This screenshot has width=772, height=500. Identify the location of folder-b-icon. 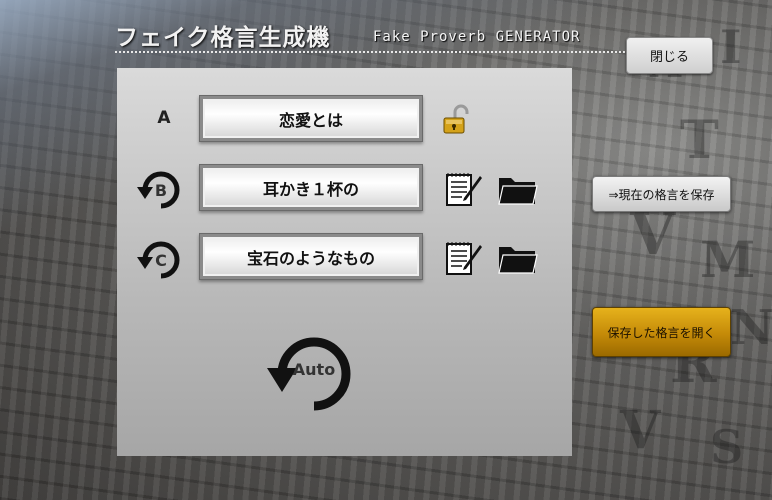
(518, 189).